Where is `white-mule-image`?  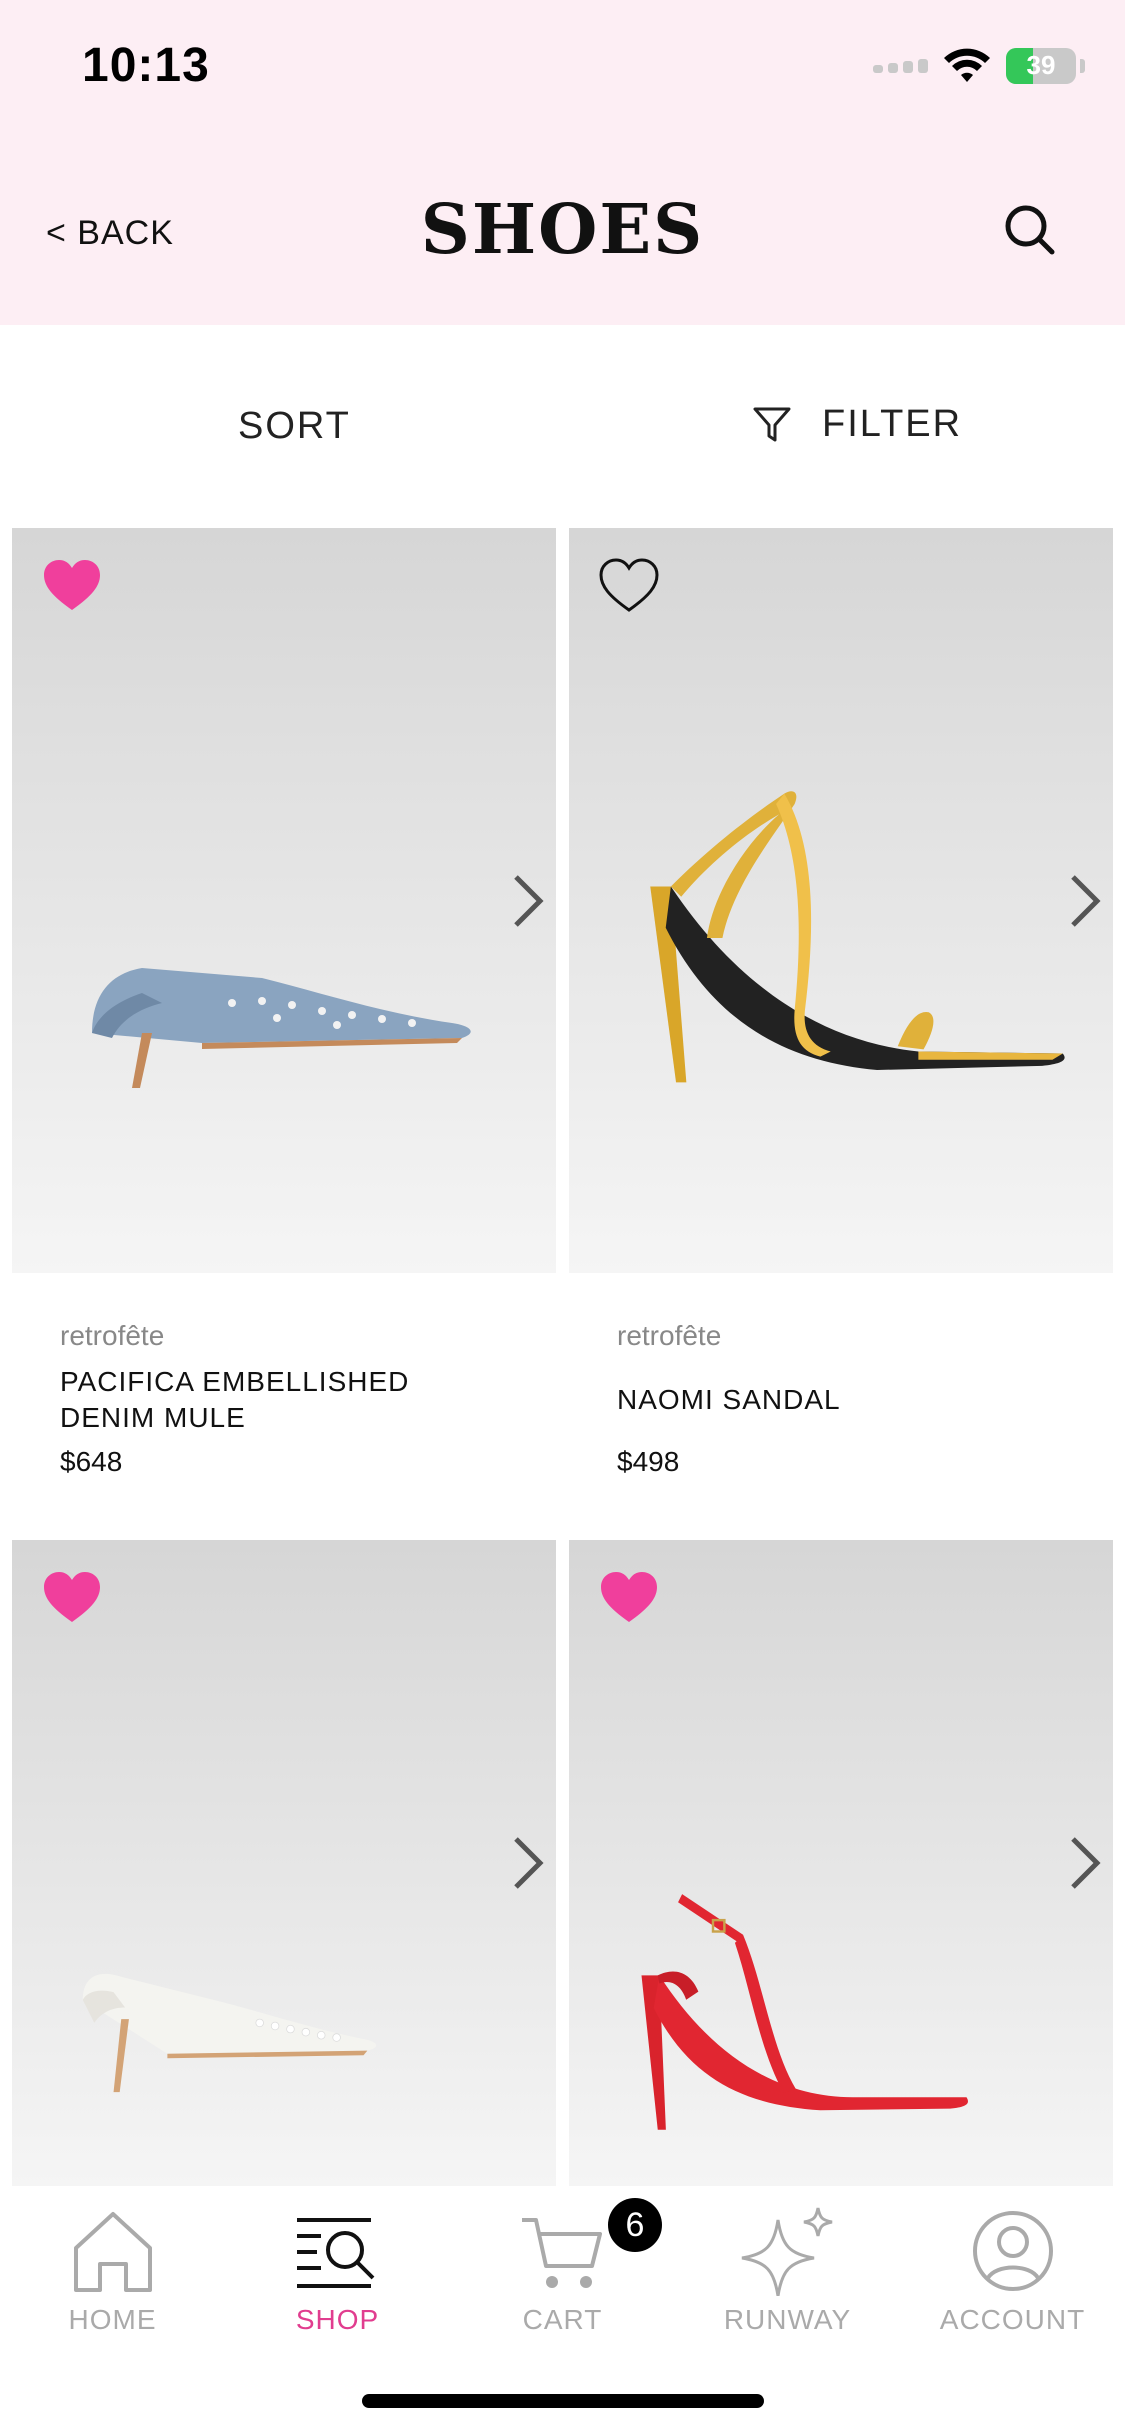
white-mule-image is located at coordinates (229, 2033).